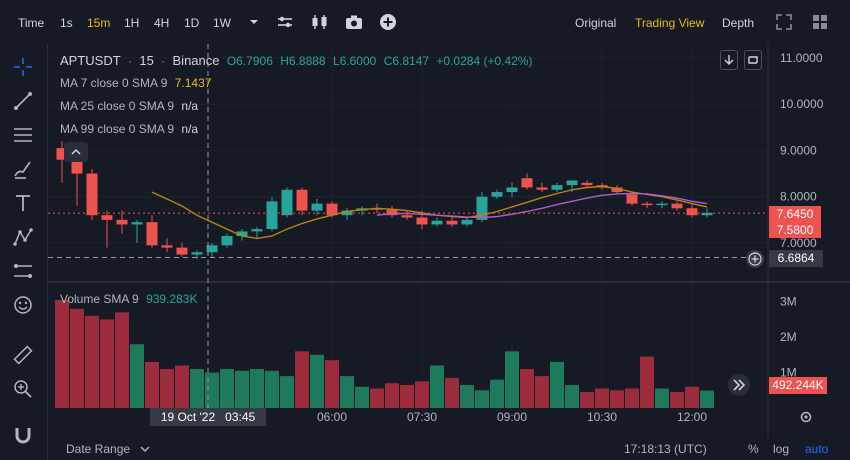 The image size is (850, 460). I want to click on volume-label: Volume SMA 9, so click(99, 299).